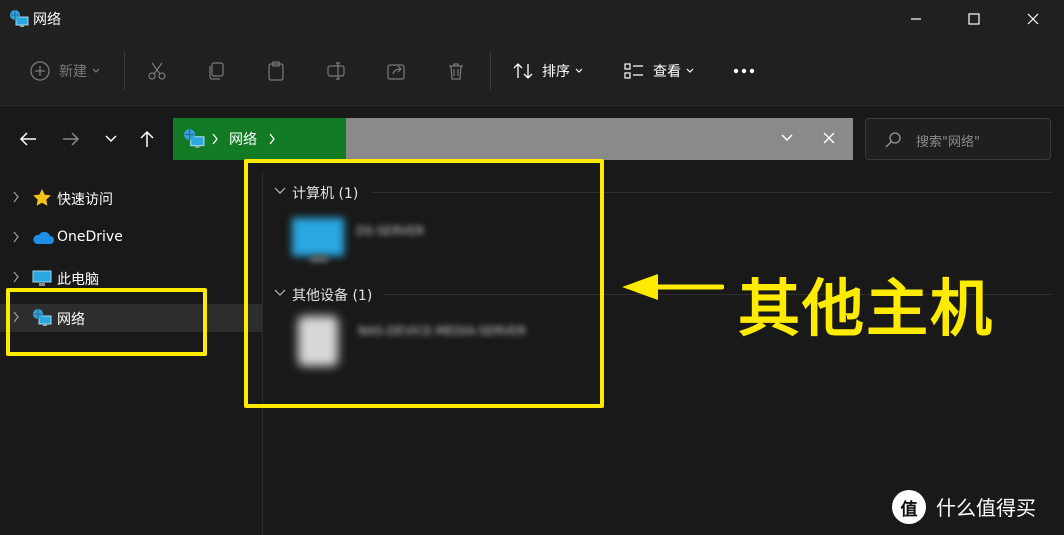 Image resolution: width=1064 pixels, height=535 pixels. Describe the element at coordinates (243, 139) in the screenshot. I see `breadcrumb-location: 网络` at that location.